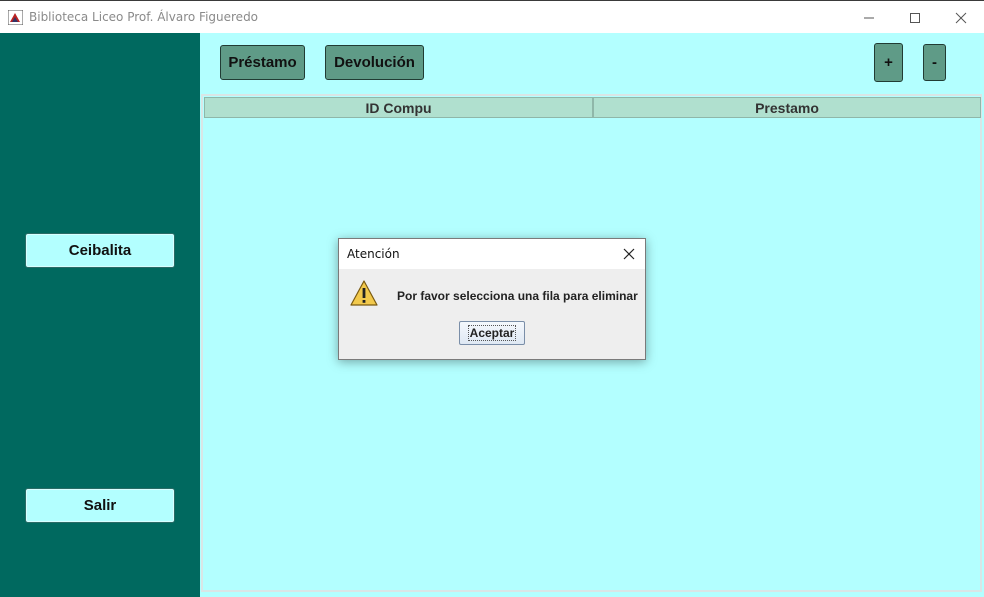  What do you see at coordinates (787, 107) in the screenshot?
I see `column-header-prestamo: Prestamo` at bounding box center [787, 107].